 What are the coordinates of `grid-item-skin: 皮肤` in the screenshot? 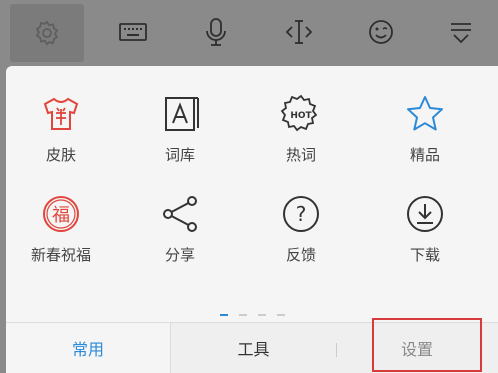 It's located at (61, 142).